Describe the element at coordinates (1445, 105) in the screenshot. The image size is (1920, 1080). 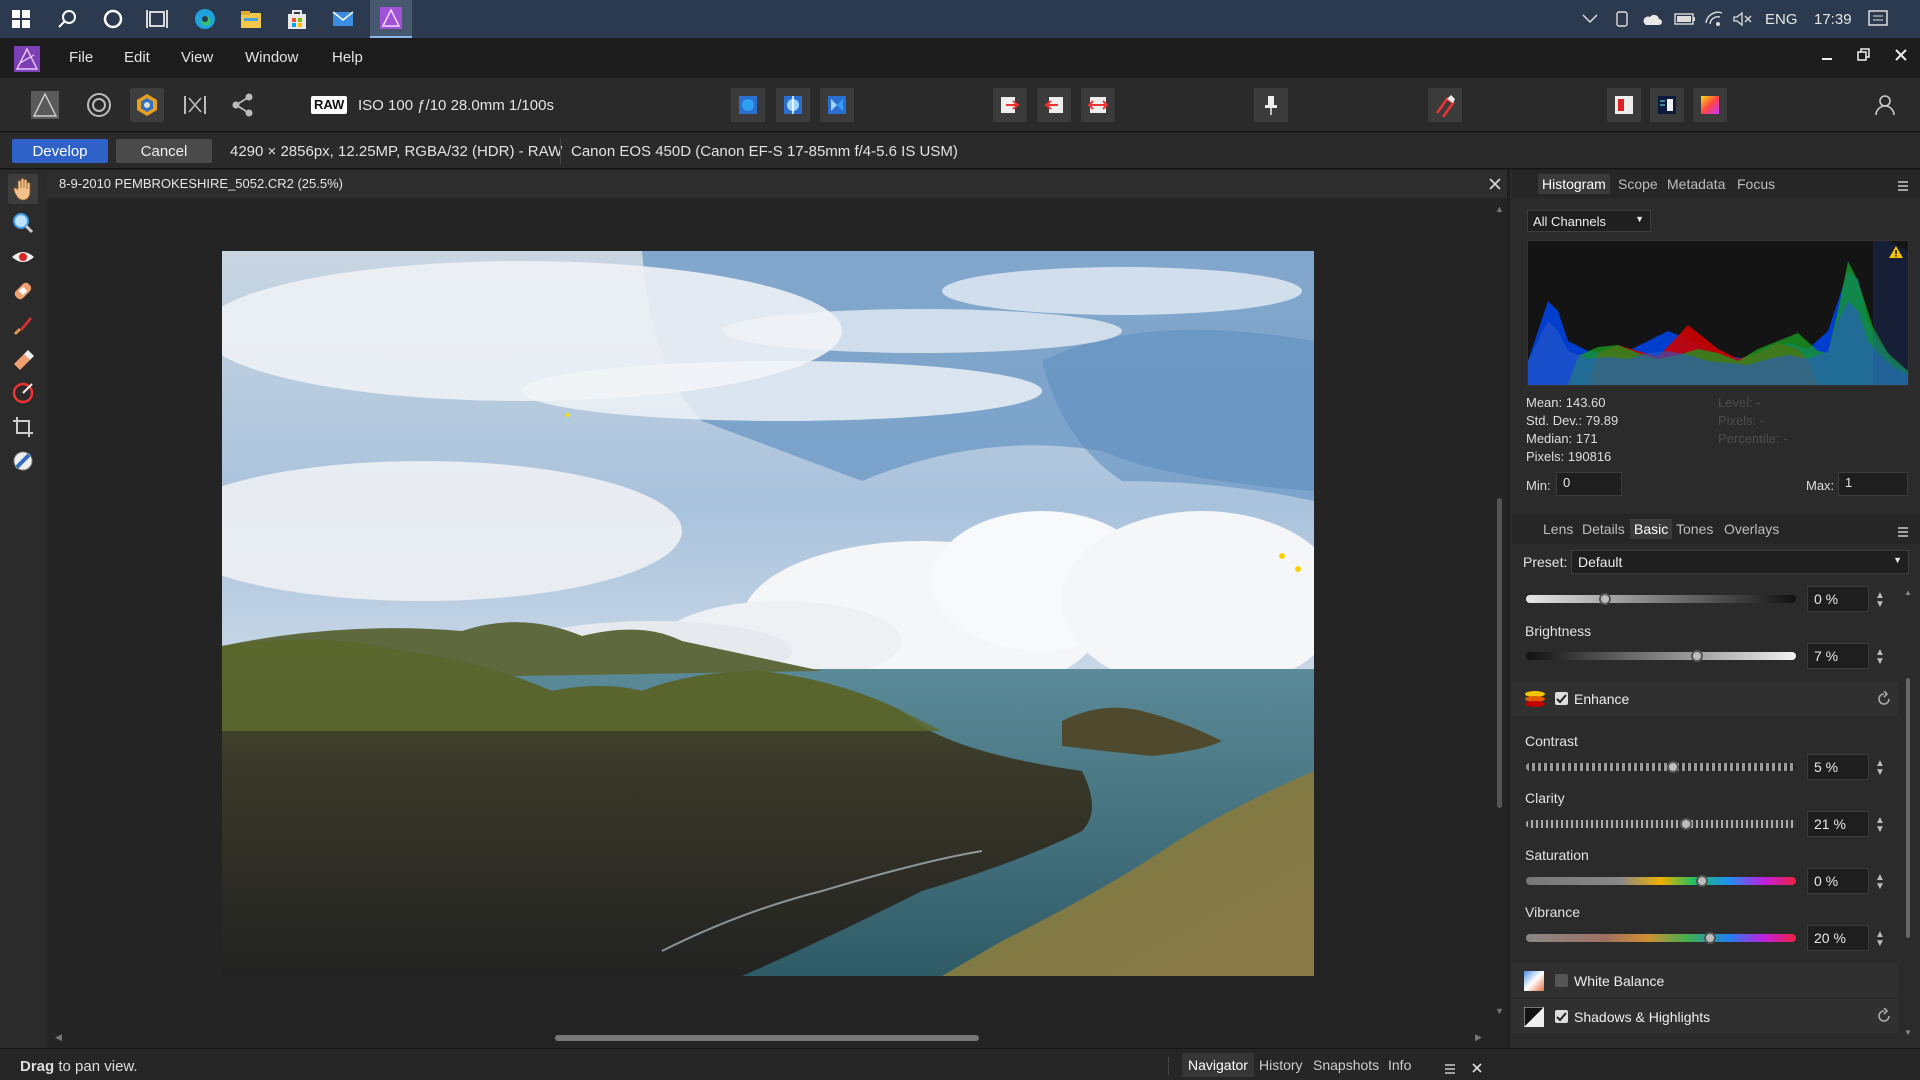
I see `assistant-icon` at that location.